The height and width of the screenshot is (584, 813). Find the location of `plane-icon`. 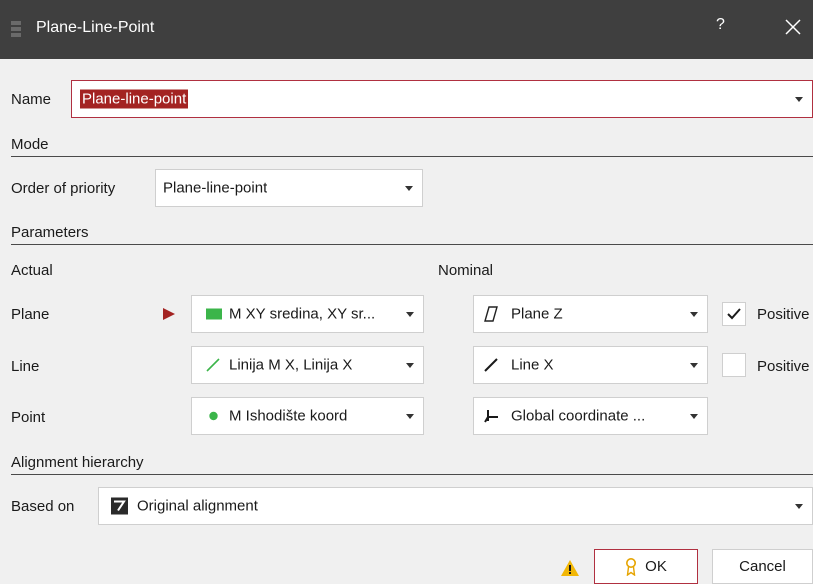

plane-icon is located at coordinates (491, 314).